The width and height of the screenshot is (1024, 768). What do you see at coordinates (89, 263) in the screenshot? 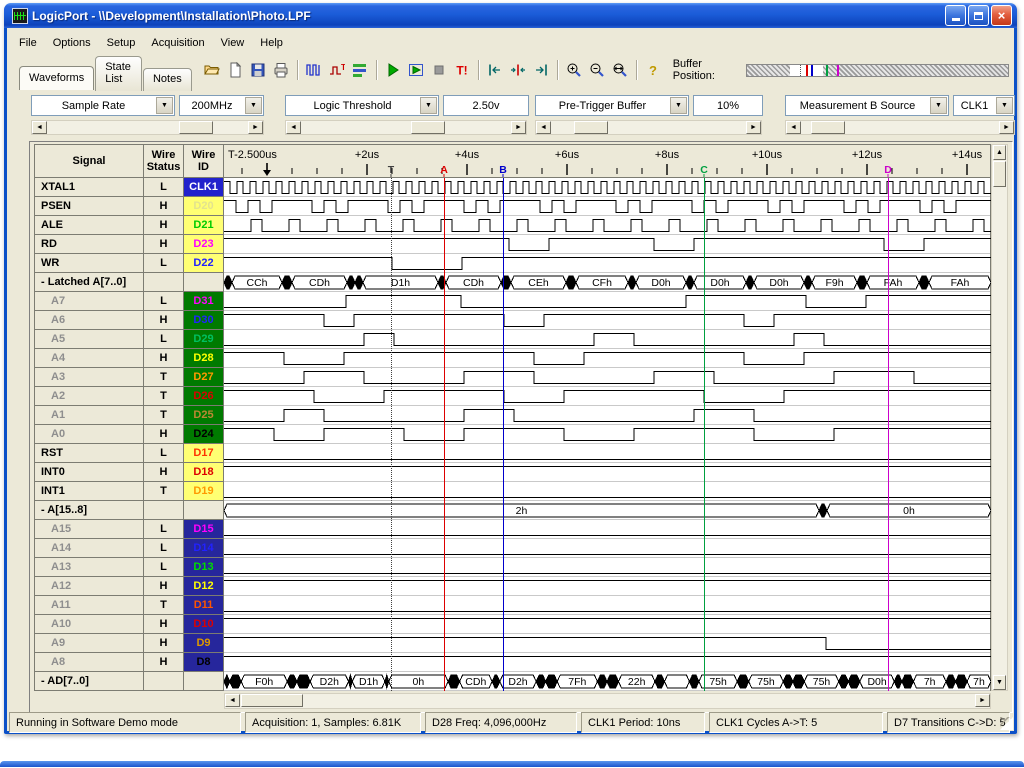
I see `signal-name-wr: WR` at bounding box center [89, 263].